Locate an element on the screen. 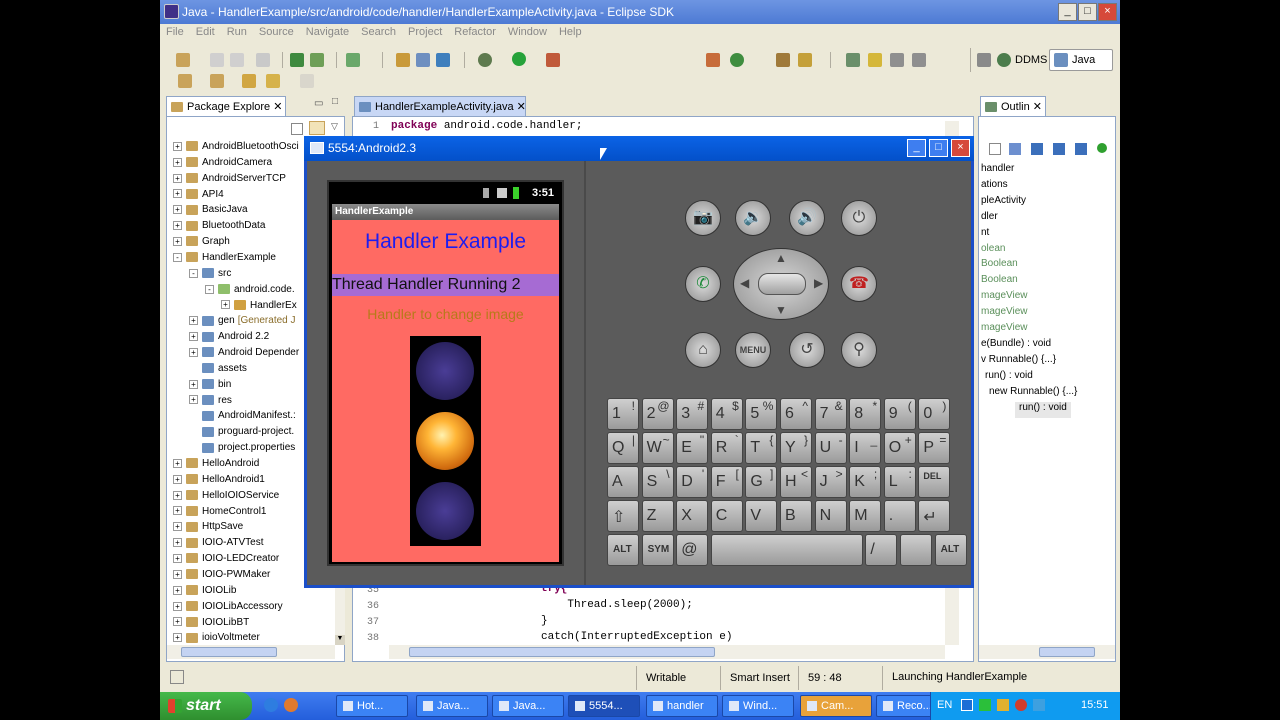 The image size is (1280, 720). alt-key: ALT is located at coordinates (950, 550).